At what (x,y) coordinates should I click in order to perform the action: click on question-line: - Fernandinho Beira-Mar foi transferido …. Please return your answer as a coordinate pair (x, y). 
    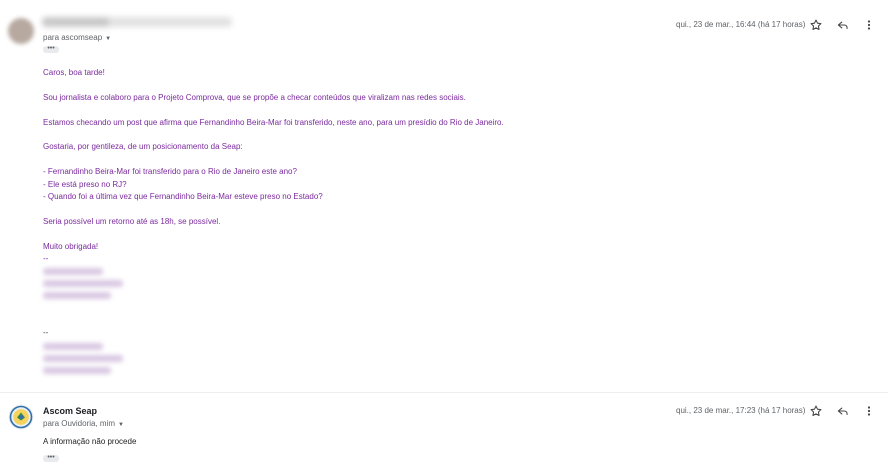
    Looking at the image, I should click on (170, 171).